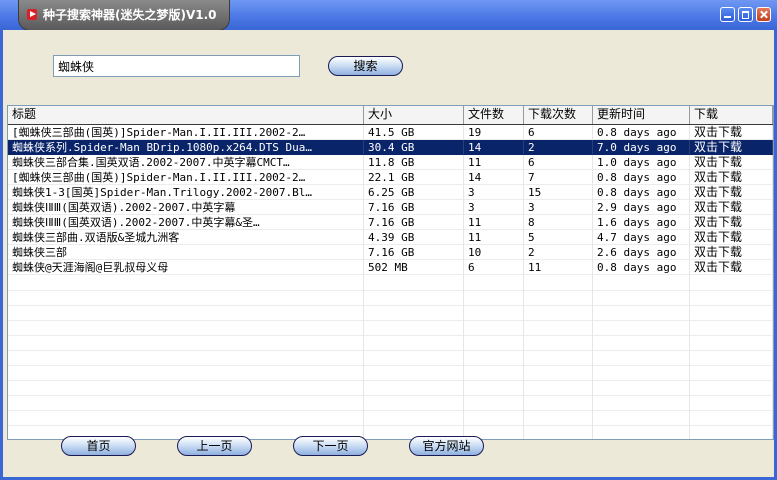 The width and height of the screenshot is (777, 480). What do you see at coordinates (414, 132) in the screenshot?
I see `cell-size: 41.5 GB` at bounding box center [414, 132].